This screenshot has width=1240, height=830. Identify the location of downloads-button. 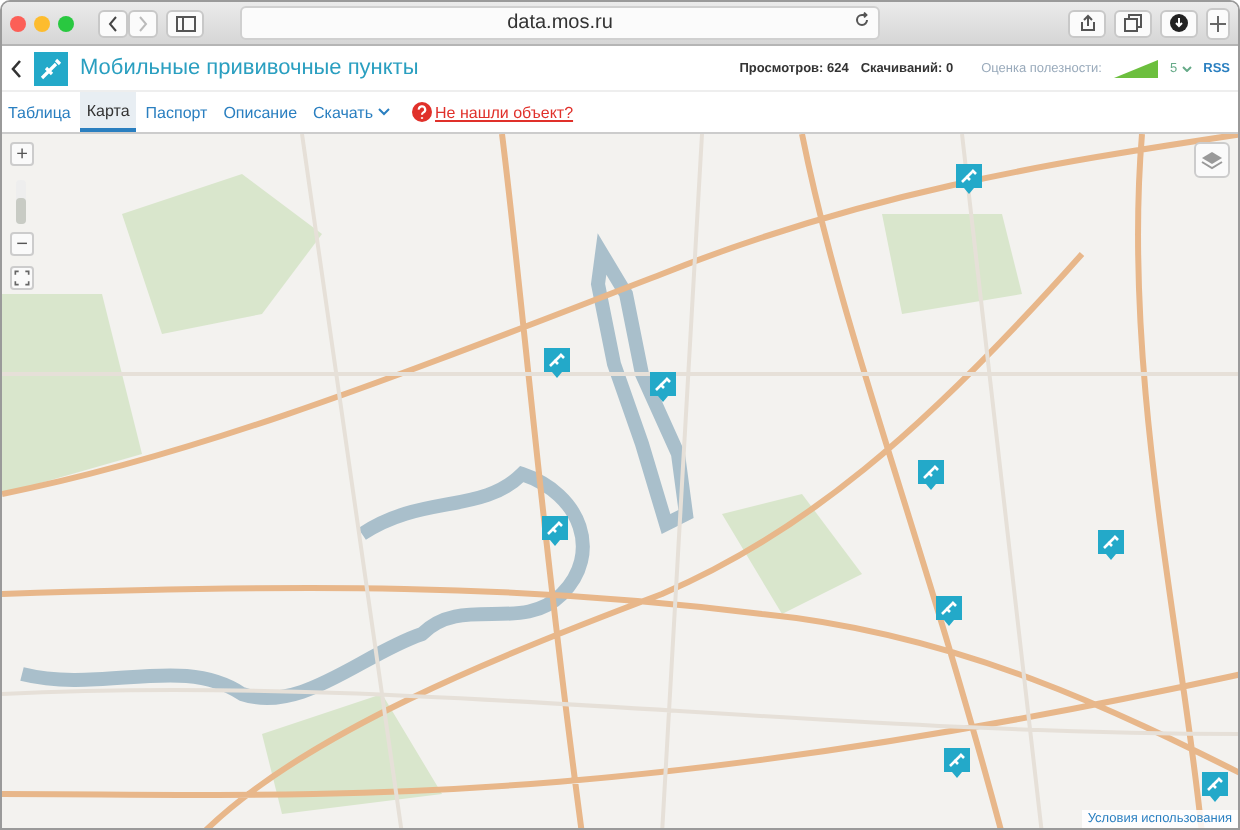
(1179, 23).